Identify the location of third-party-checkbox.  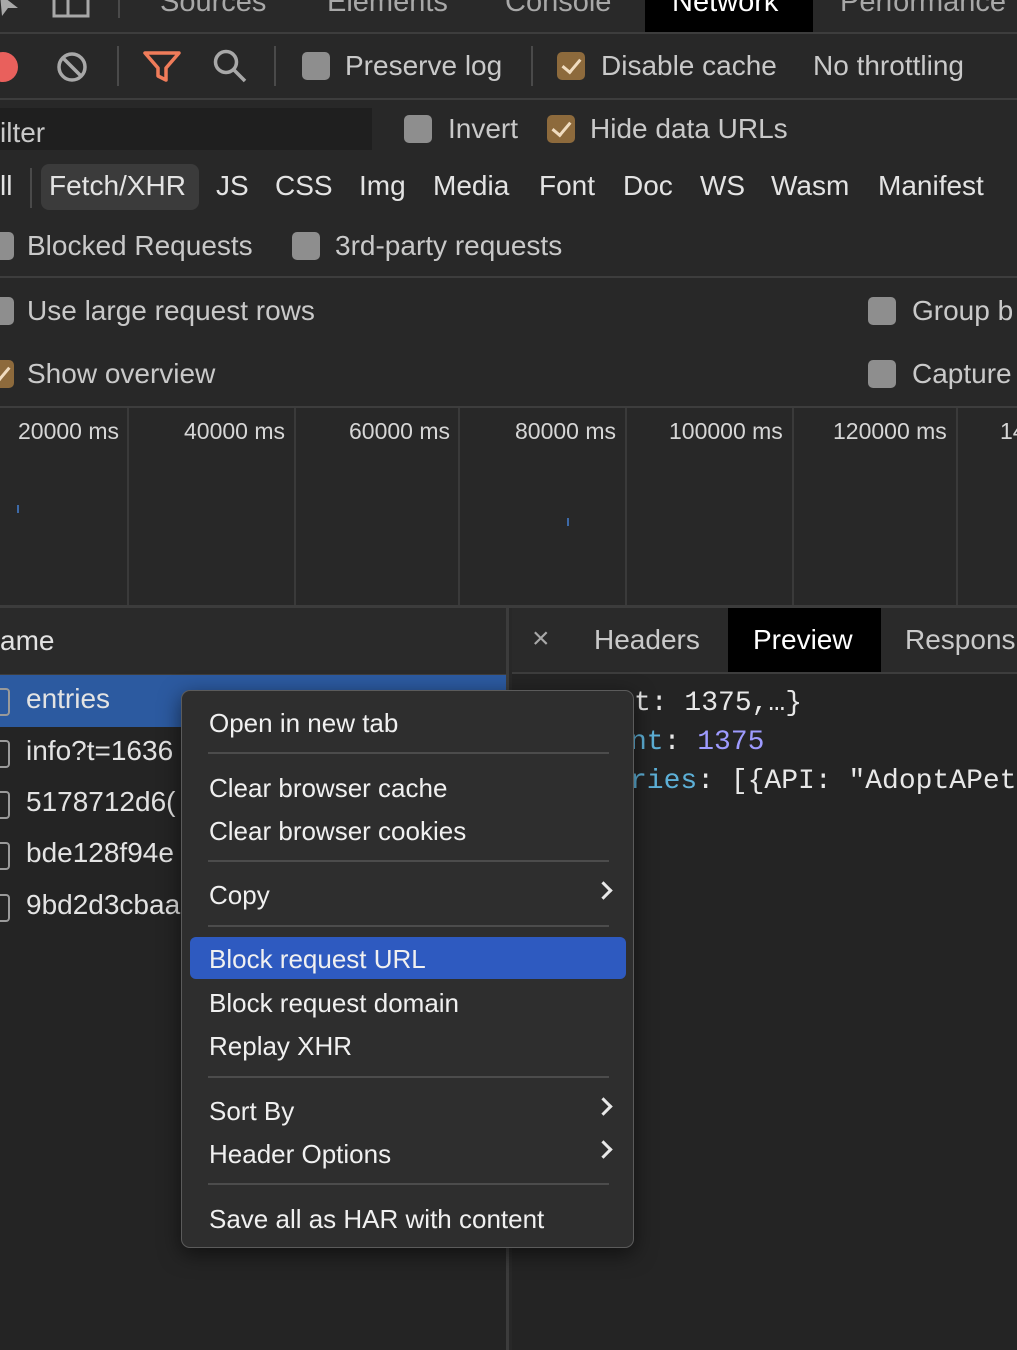
(306, 246).